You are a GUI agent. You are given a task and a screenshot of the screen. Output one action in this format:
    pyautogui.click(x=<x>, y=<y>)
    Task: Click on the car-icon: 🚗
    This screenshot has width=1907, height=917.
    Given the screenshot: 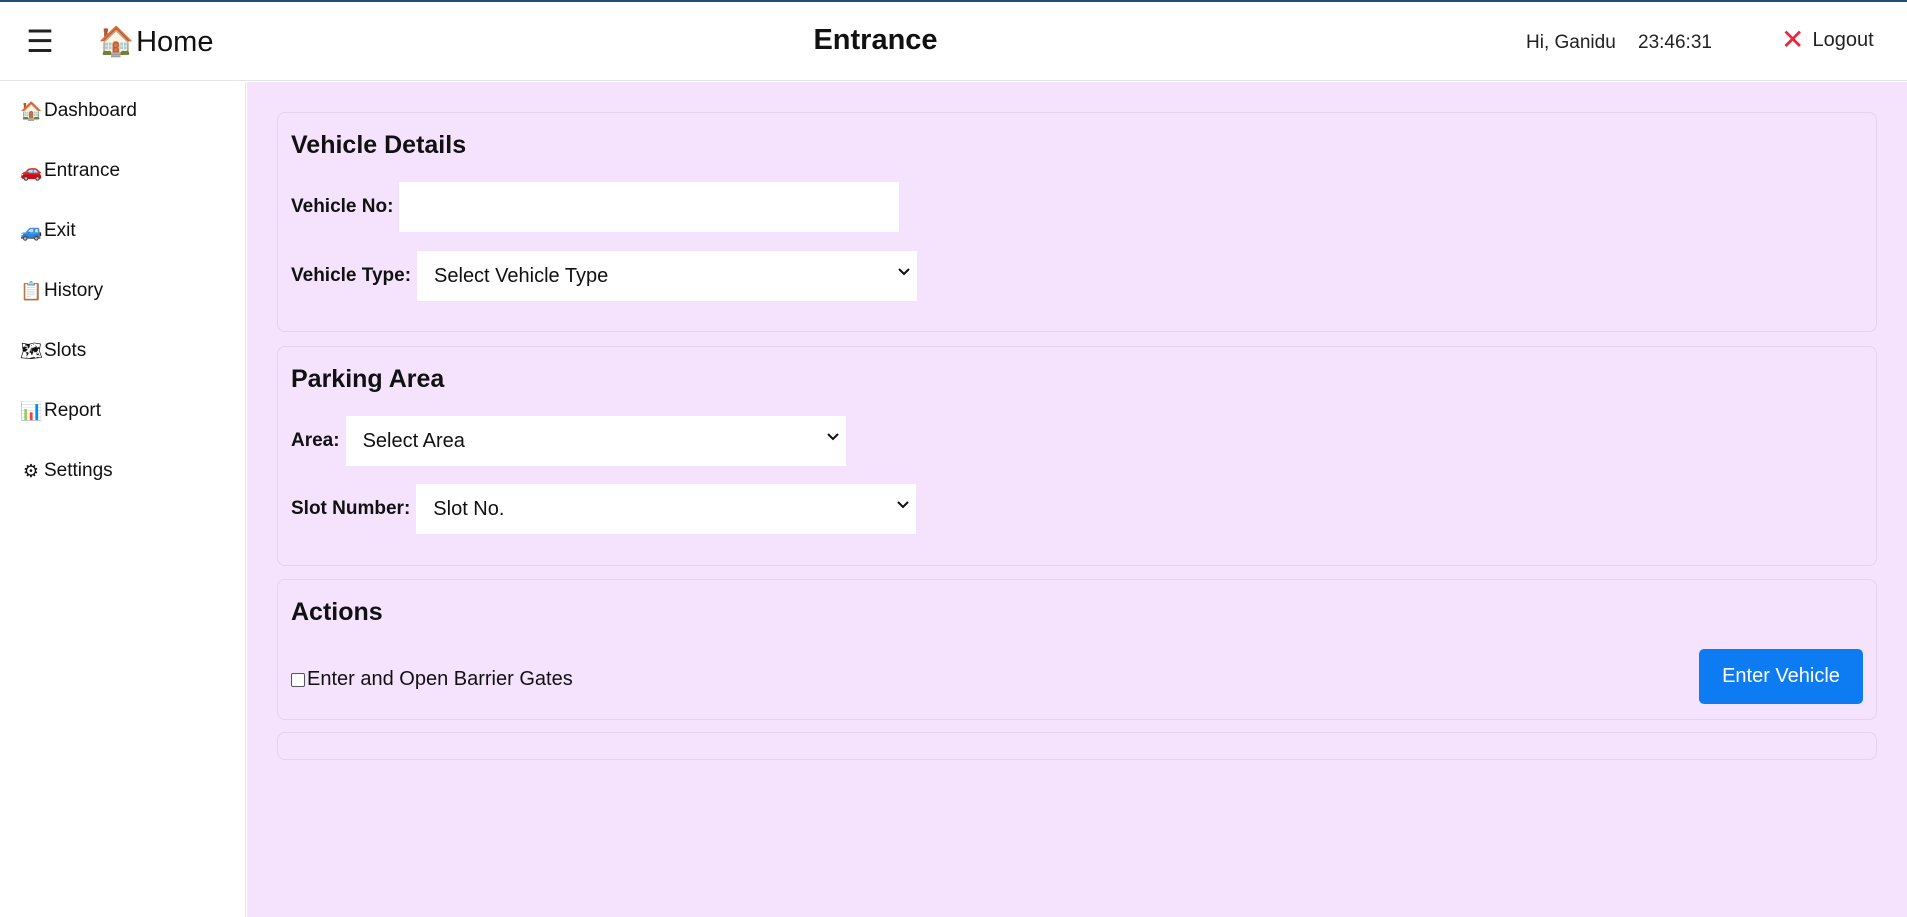 What is the action you would take?
    pyautogui.click(x=31, y=170)
    